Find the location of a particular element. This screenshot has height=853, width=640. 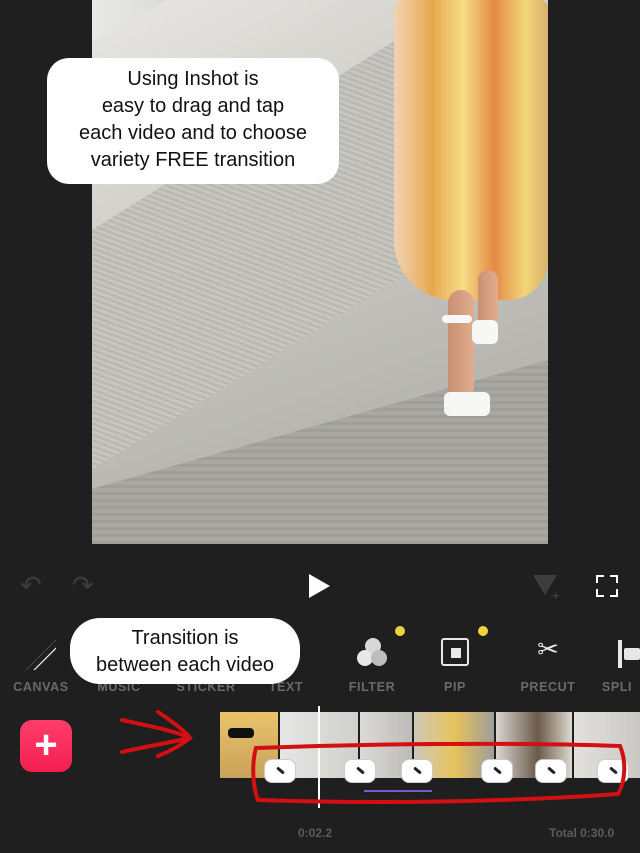

filter-icon is located at coordinates (373, 654).